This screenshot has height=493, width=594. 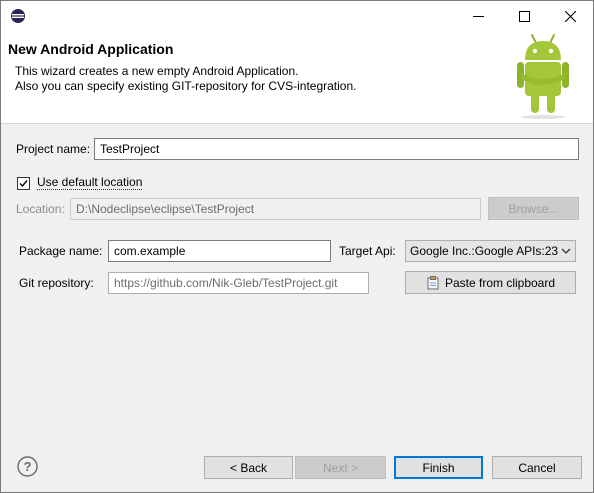 I want to click on minimize-button, so click(x=478, y=16).